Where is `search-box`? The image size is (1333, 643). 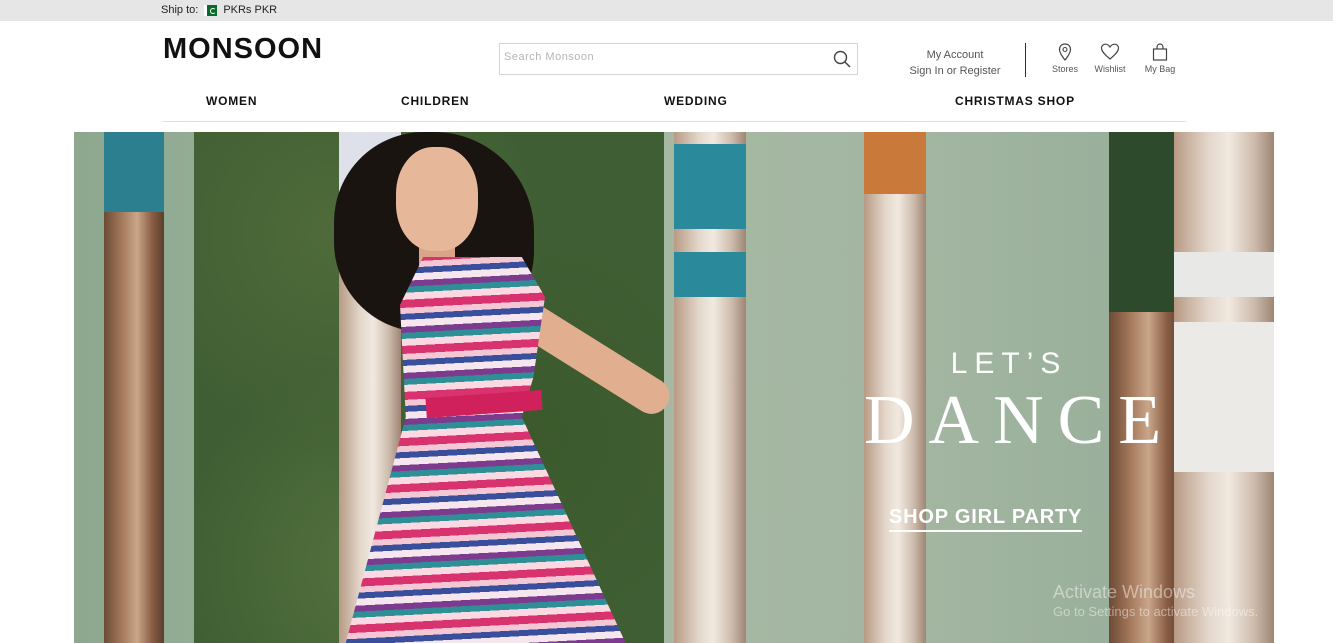 search-box is located at coordinates (678, 59).